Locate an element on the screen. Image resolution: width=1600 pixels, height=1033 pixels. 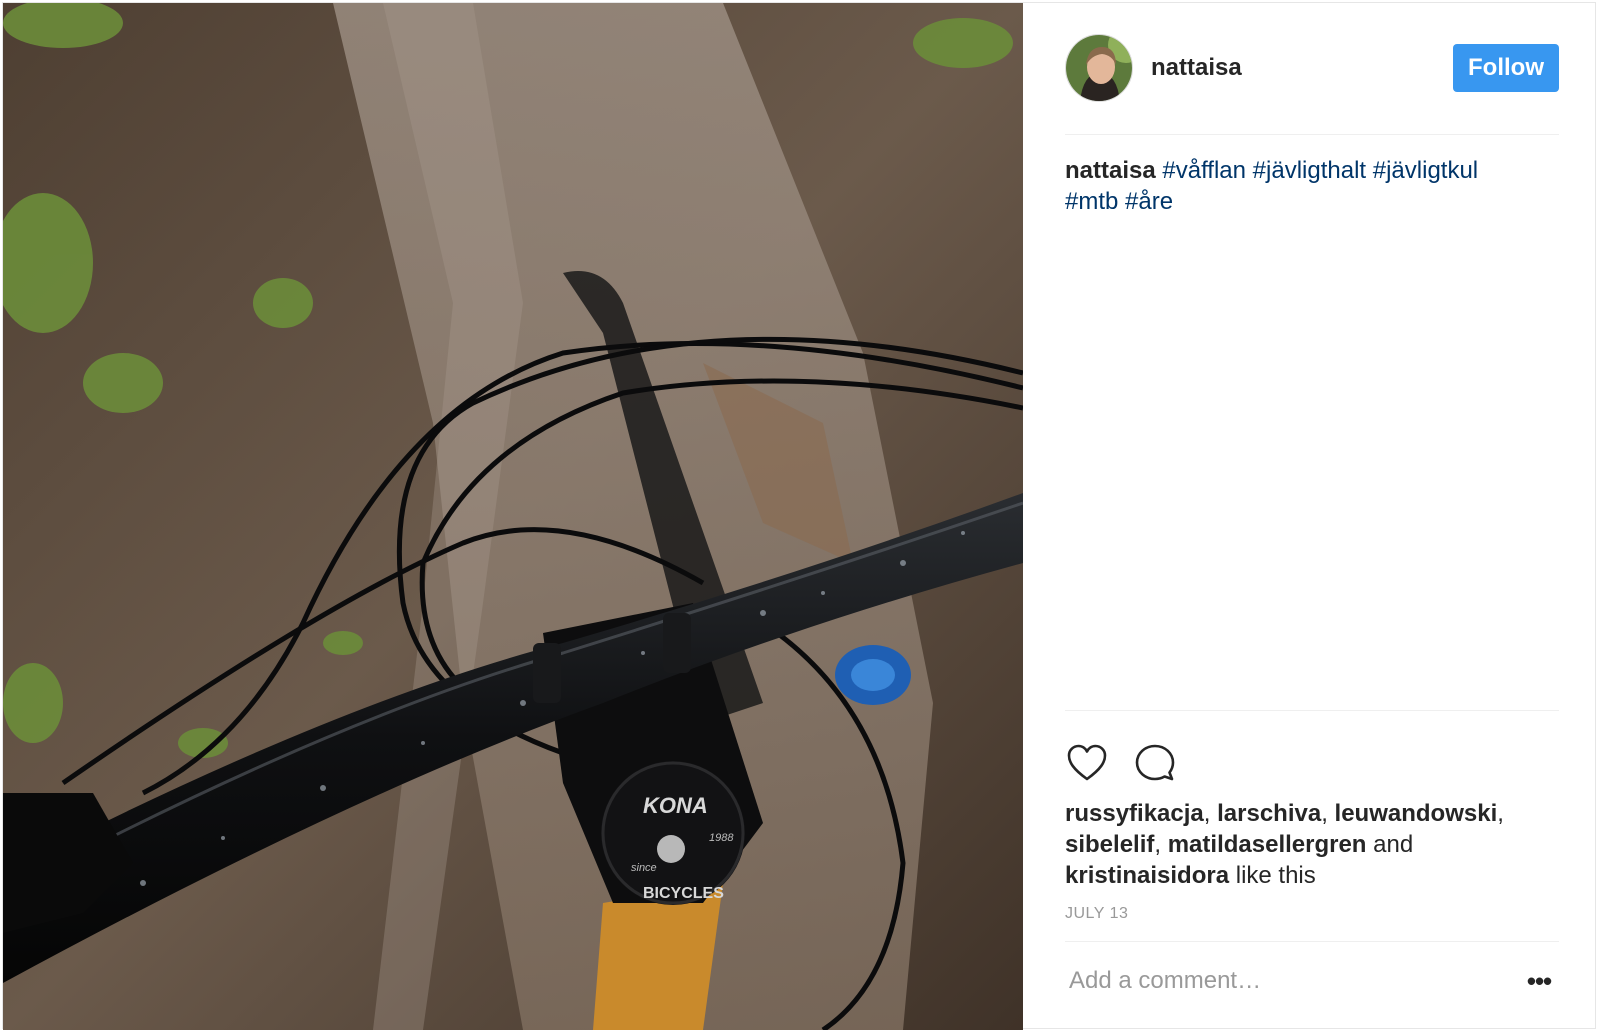
avatar-image is located at coordinates (1099, 68).